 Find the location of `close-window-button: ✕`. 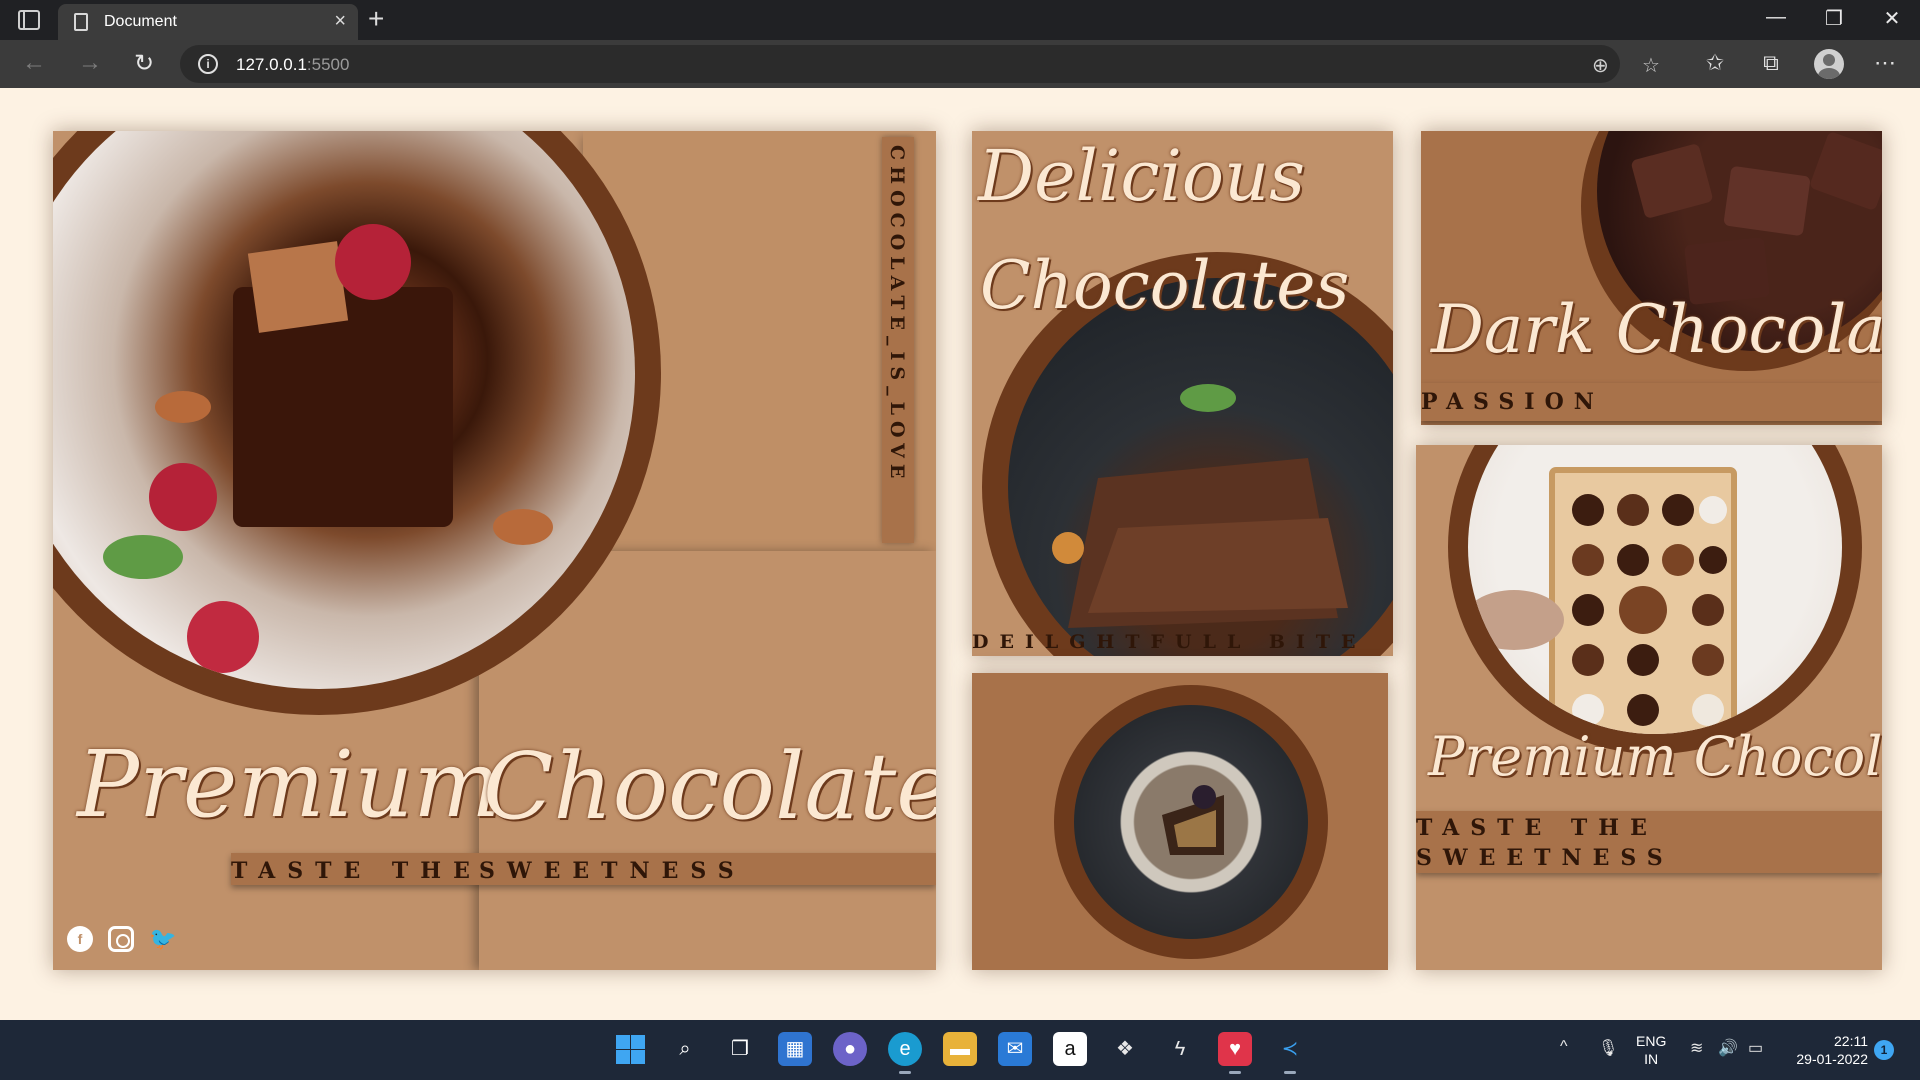

close-window-button: ✕ is located at coordinates (1892, 18).